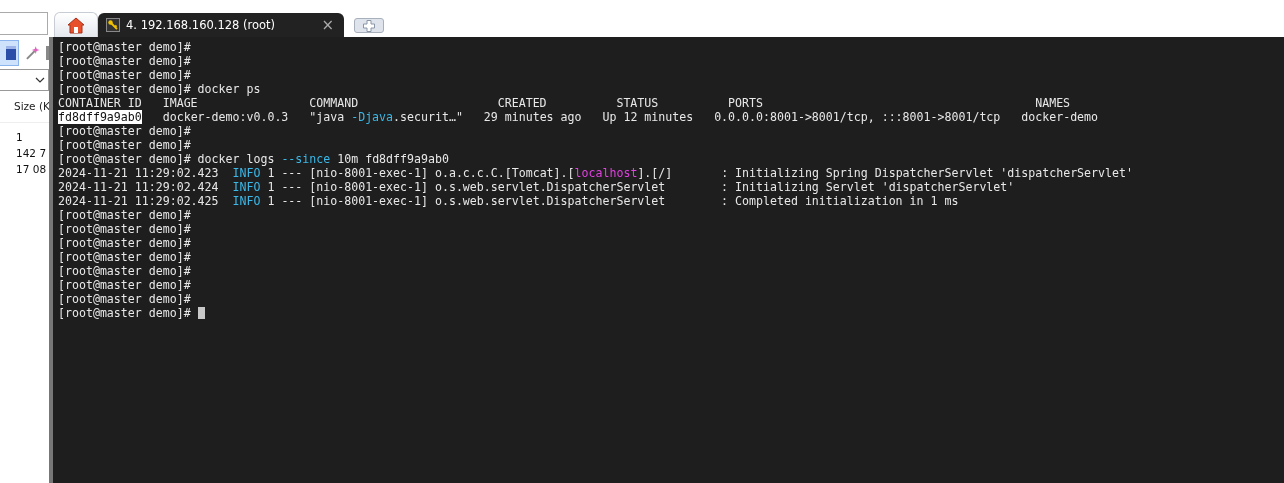 This screenshot has width=1284, height=483. I want to click on new-tab-button, so click(369, 25).